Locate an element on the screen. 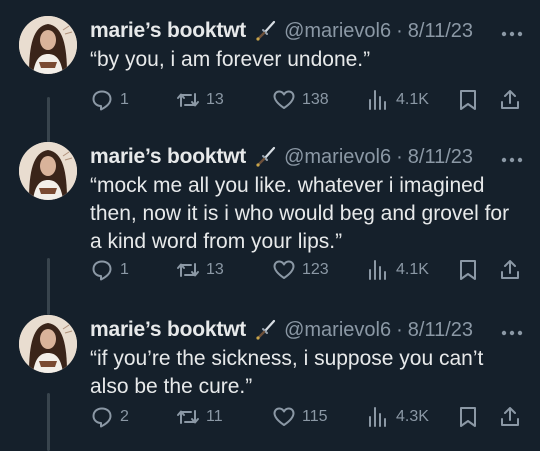 The width and height of the screenshot is (540, 451). retweet-button: 11 is located at coordinates (199, 417).